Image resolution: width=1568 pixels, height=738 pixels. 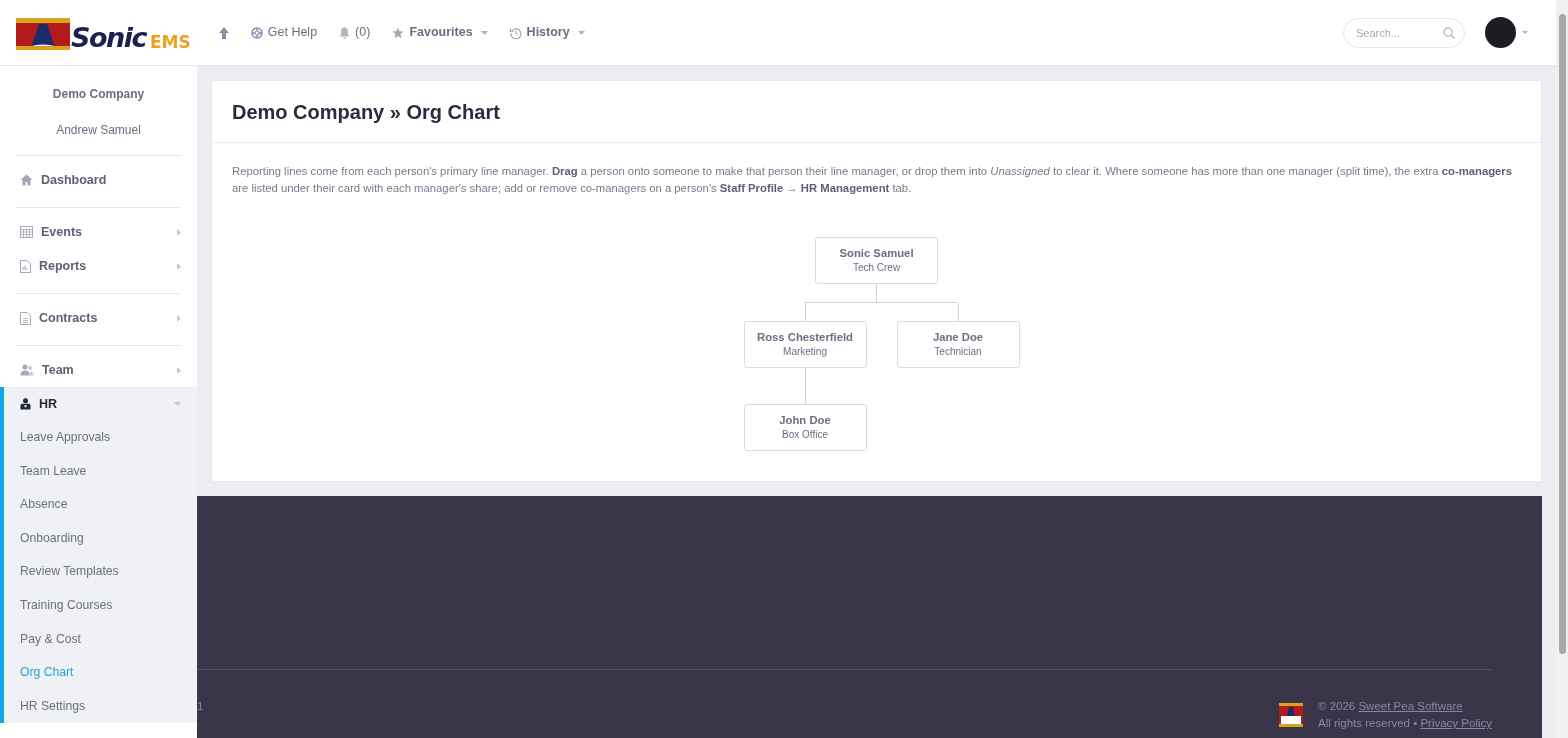 I want to click on help-link: Get Help, so click(x=284, y=32).